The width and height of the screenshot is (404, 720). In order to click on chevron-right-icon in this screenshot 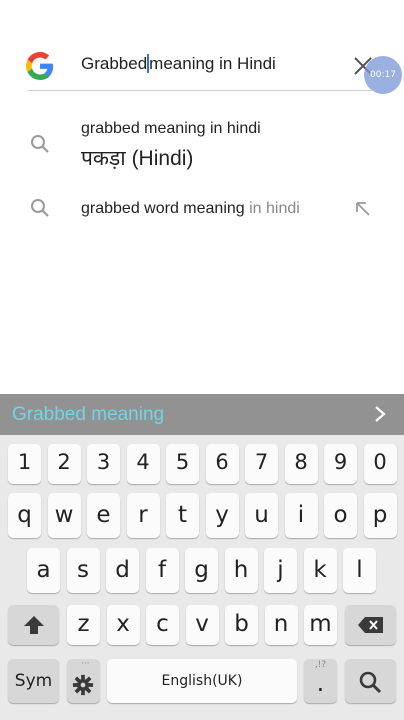, I will do `click(380, 414)`.